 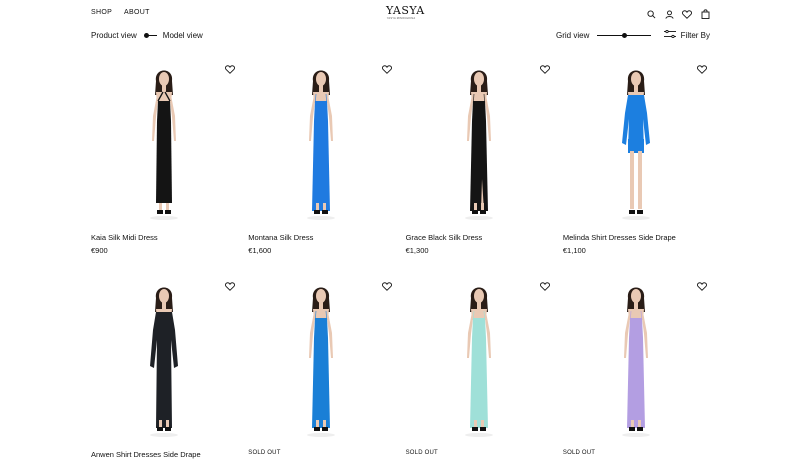 I want to click on product-price: €1,100, so click(x=574, y=250).